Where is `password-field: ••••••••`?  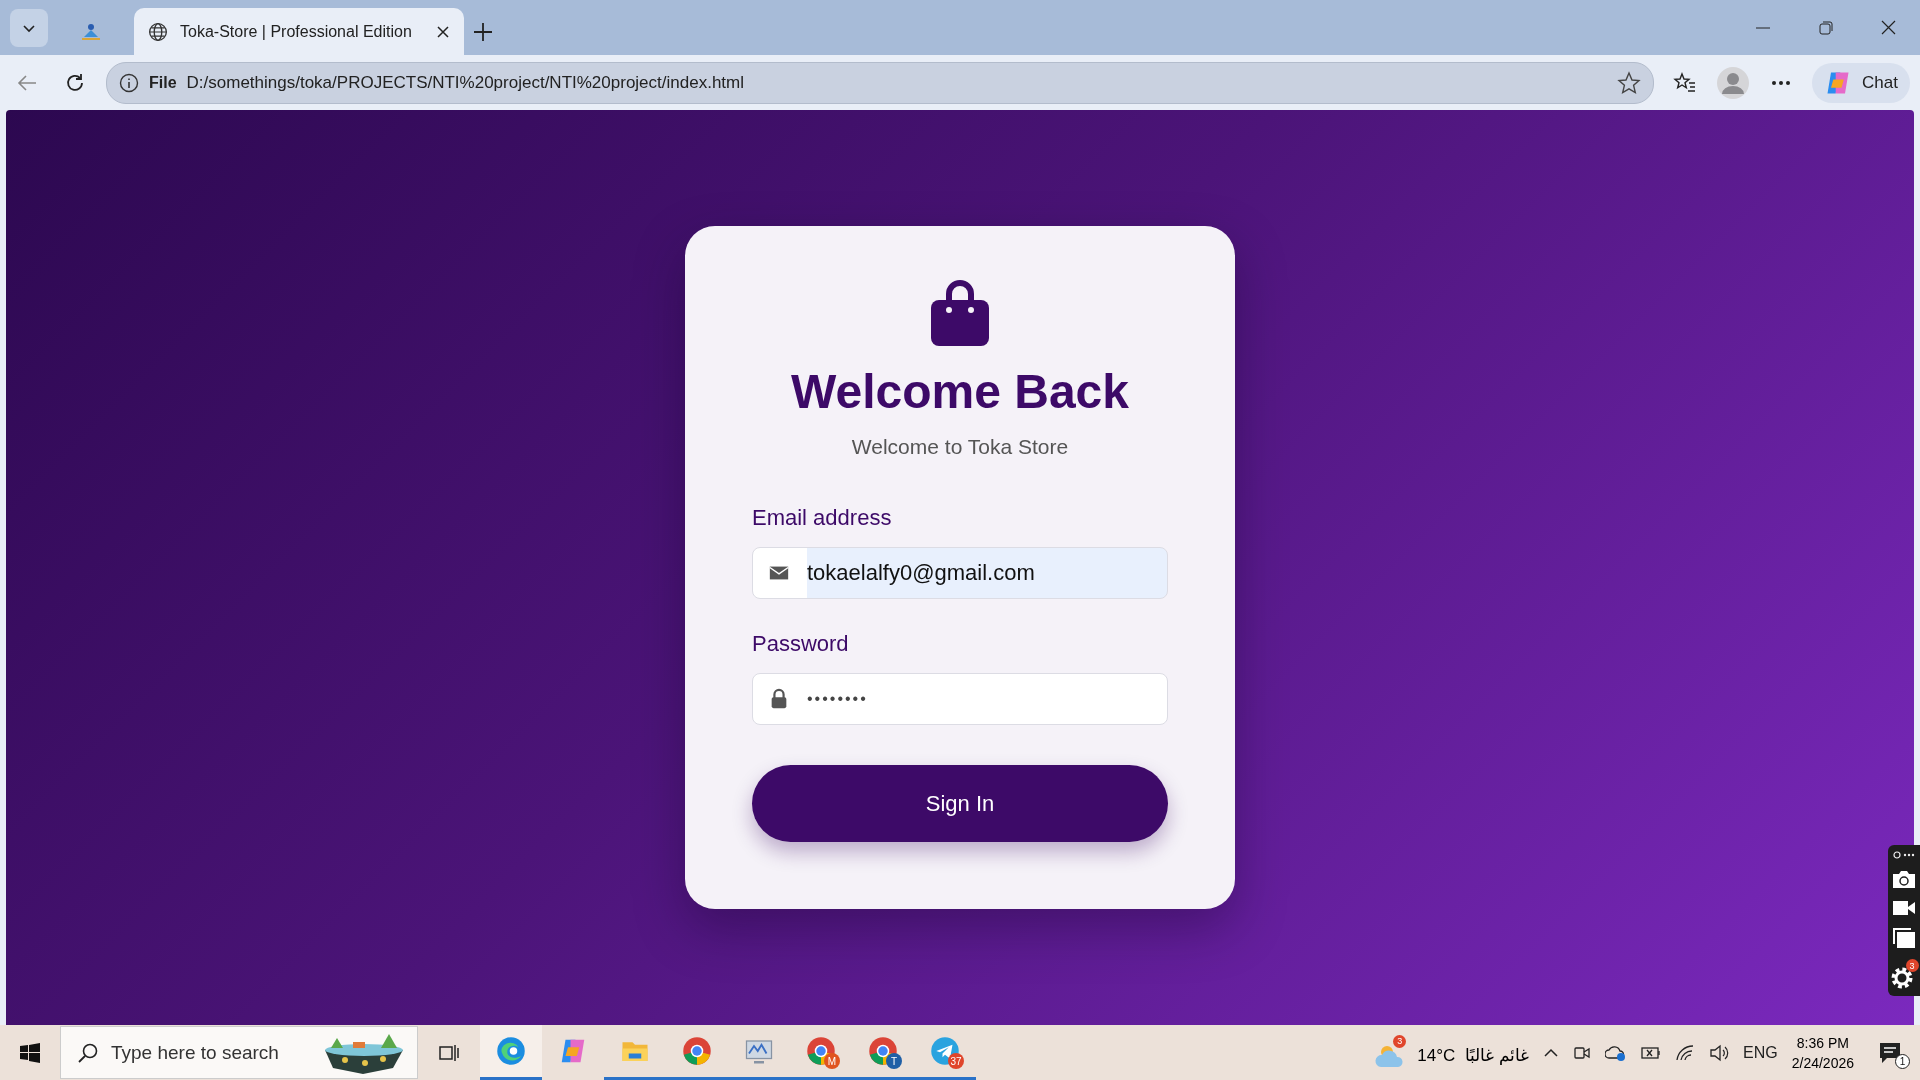
password-field: •••••••• is located at coordinates (960, 699).